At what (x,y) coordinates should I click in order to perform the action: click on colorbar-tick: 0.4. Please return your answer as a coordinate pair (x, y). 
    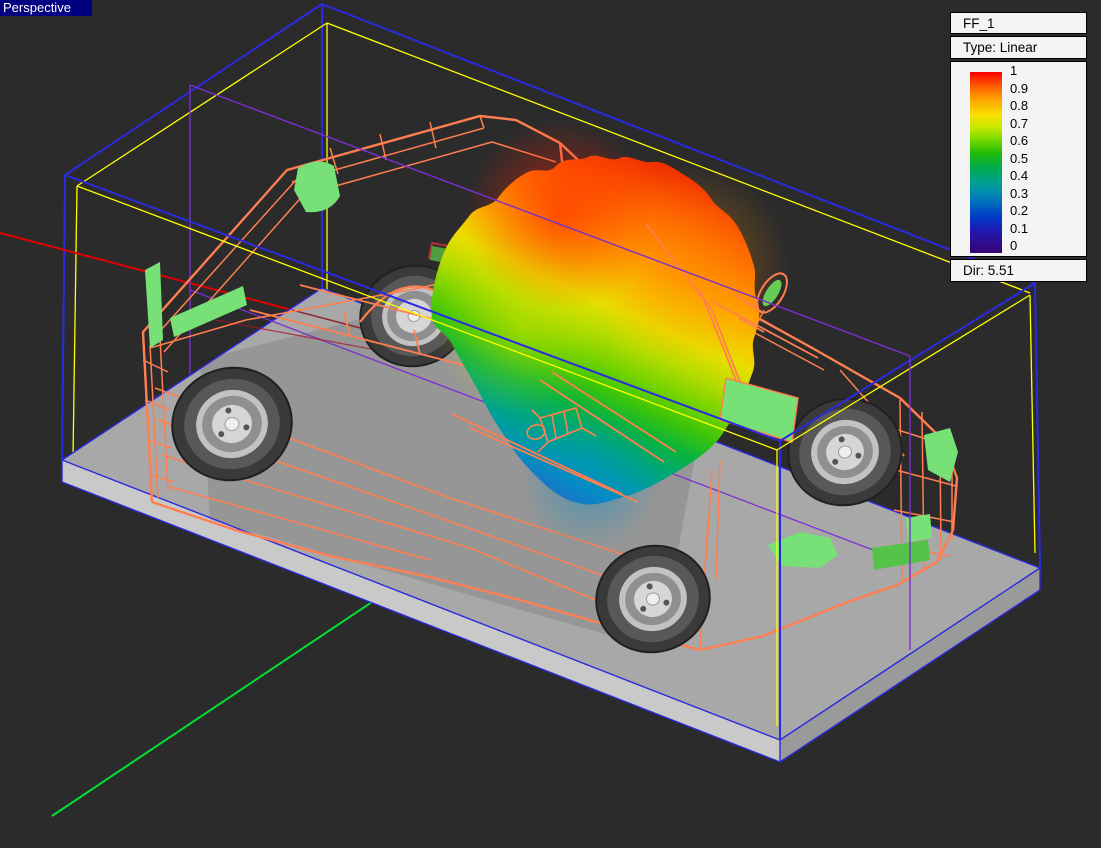
    Looking at the image, I should click on (1019, 175).